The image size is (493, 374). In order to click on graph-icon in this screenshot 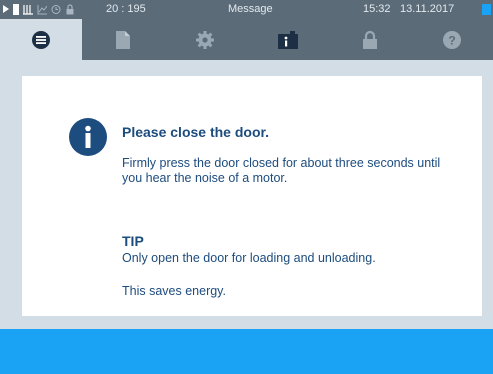, I will do `click(42, 9)`.